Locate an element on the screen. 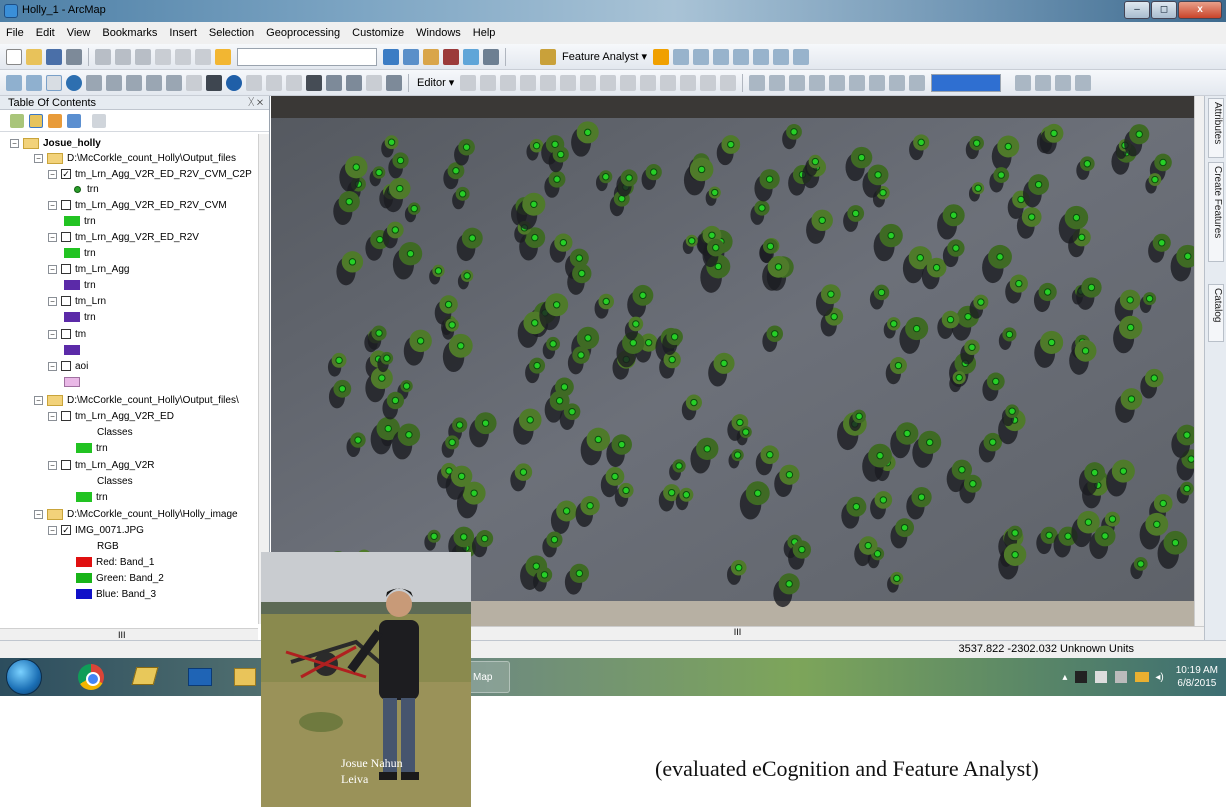 This screenshot has width=1226, height=807. clear-selection-icon is located at coordinates (194, 82).